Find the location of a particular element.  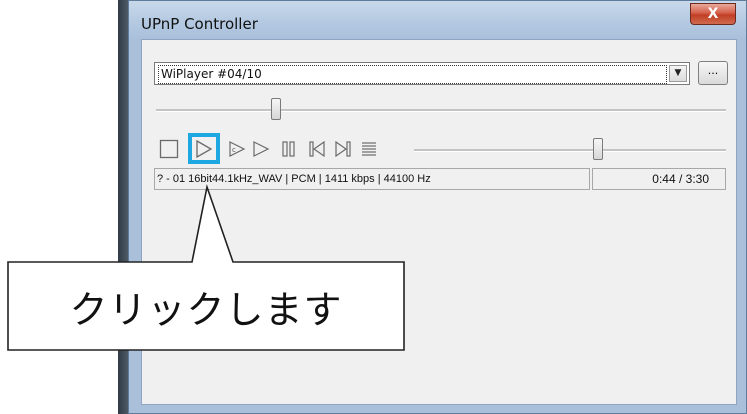

next-button is located at coordinates (343, 149).